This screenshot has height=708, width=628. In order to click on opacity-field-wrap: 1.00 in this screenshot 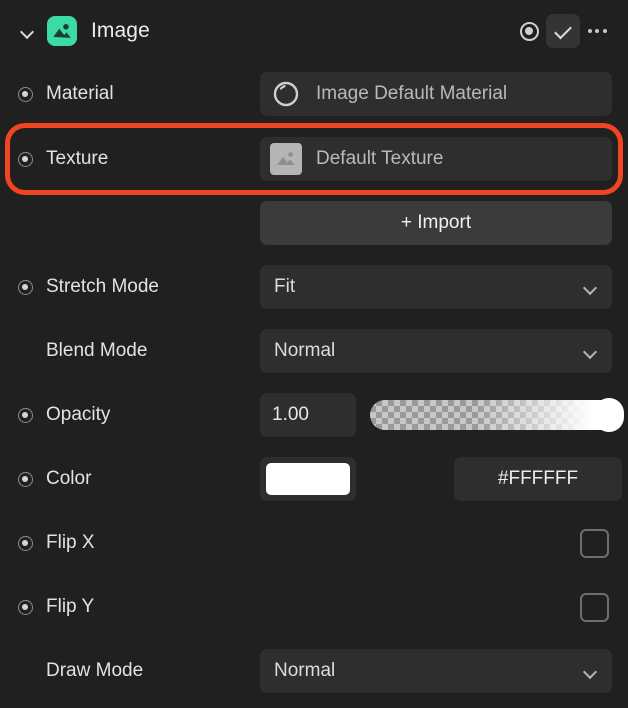, I will do `click(308, 415)`.